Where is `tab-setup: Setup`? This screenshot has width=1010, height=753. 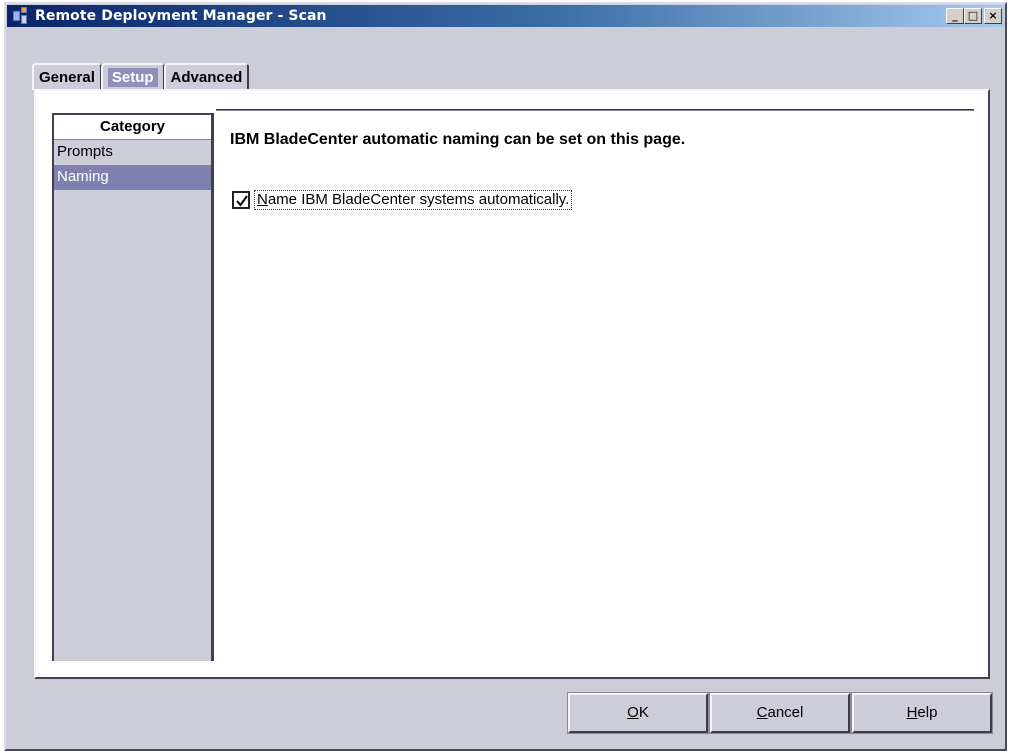
tab-setup: Setup is located at coordinates (132, 76).